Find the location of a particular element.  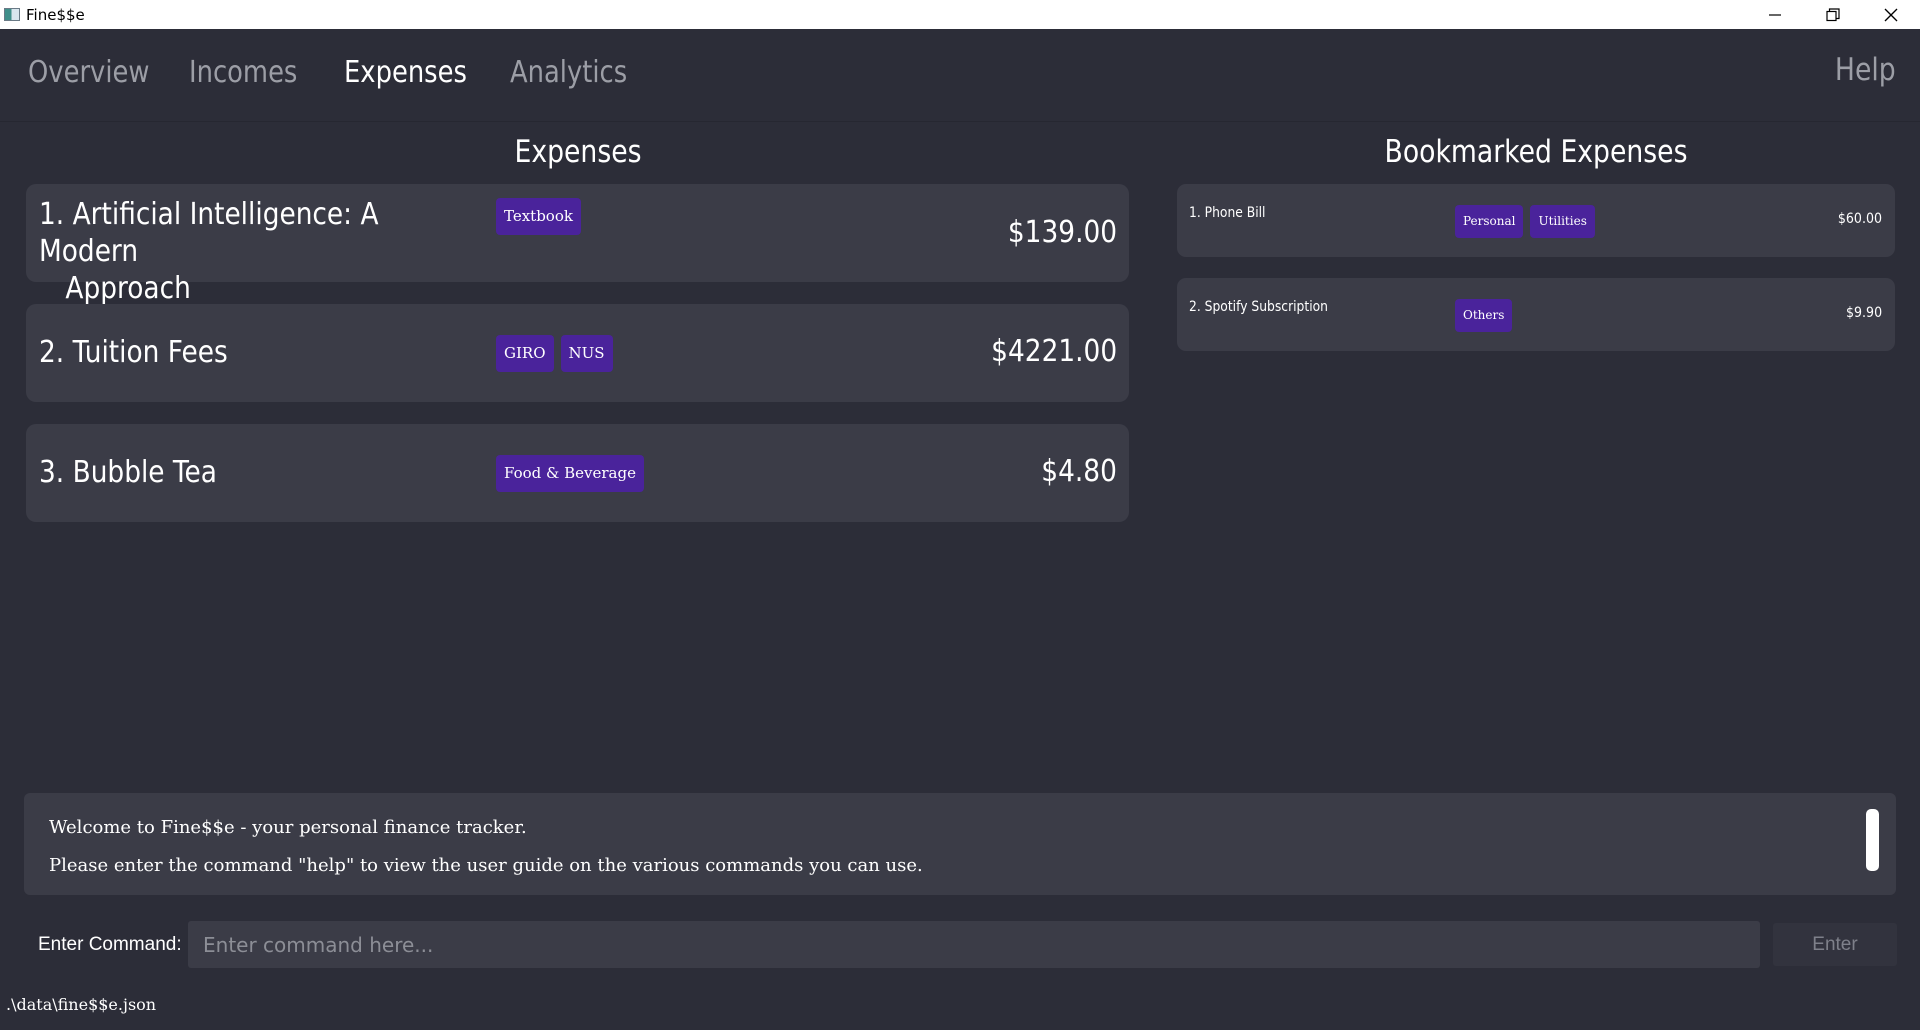

command-label: Enter Command: is located at coordinates (110, 944).